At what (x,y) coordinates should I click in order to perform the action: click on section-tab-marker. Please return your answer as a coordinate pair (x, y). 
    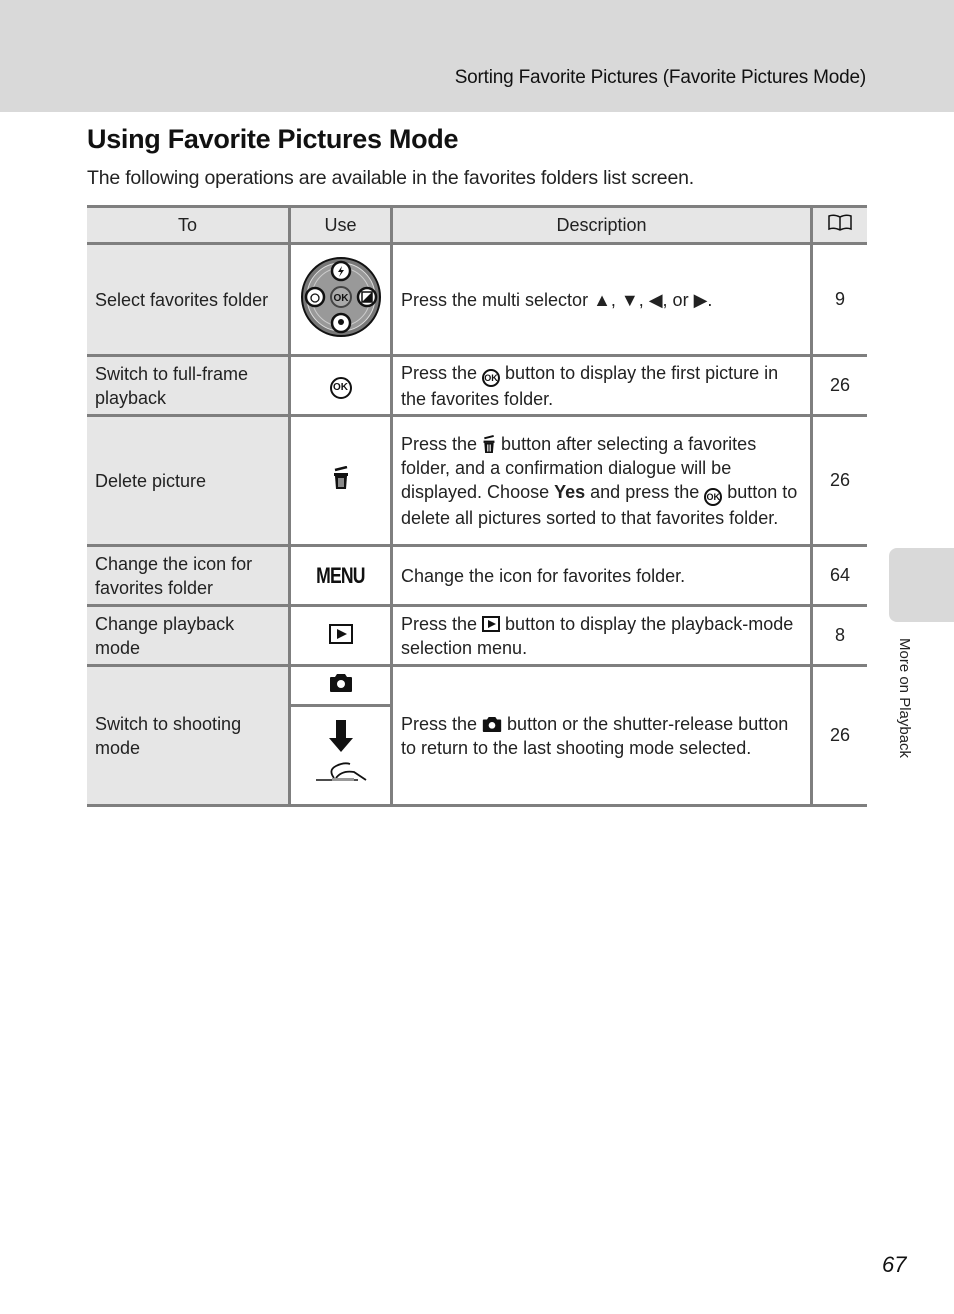
    Looking at the image, I should click on (921, 585).